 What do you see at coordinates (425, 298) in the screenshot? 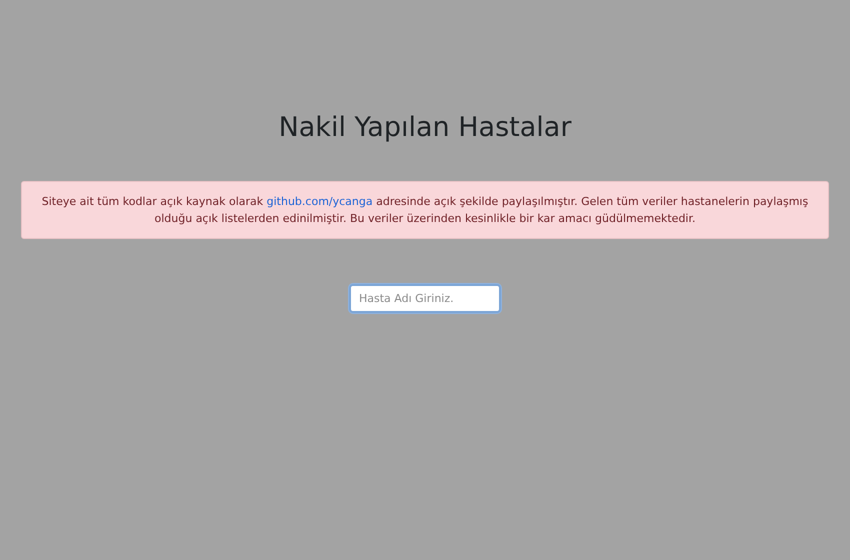
I see `search-field: Hasta Adı Giriniz.` at bounding box center [425, 298].